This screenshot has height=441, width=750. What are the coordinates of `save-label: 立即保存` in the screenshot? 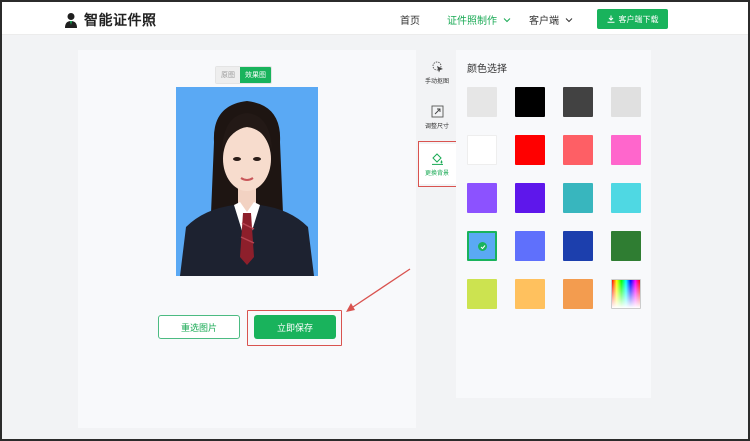 It's located at (294, 328).